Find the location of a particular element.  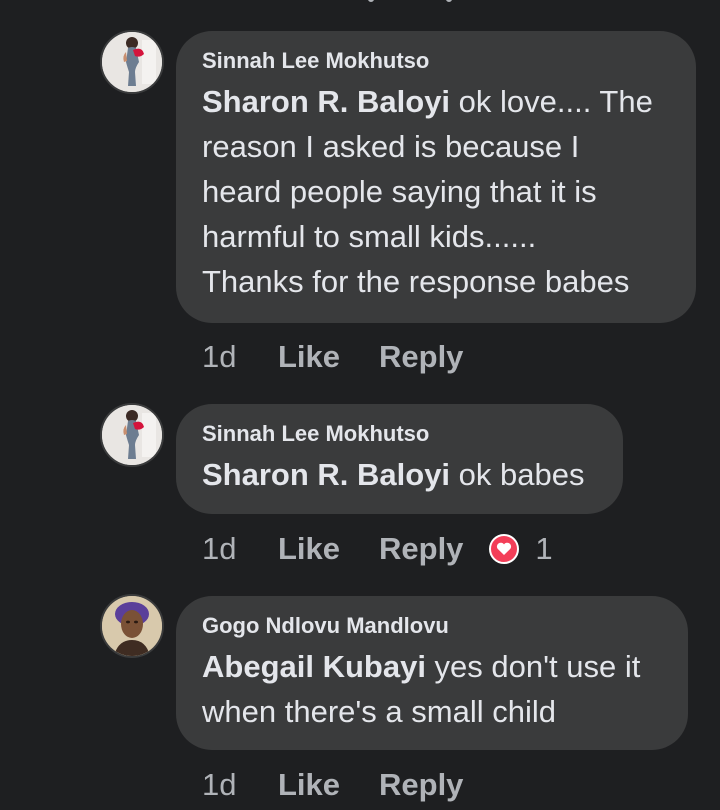

mention-link: Abegail Kubayi is located at coordinates (314, 666).